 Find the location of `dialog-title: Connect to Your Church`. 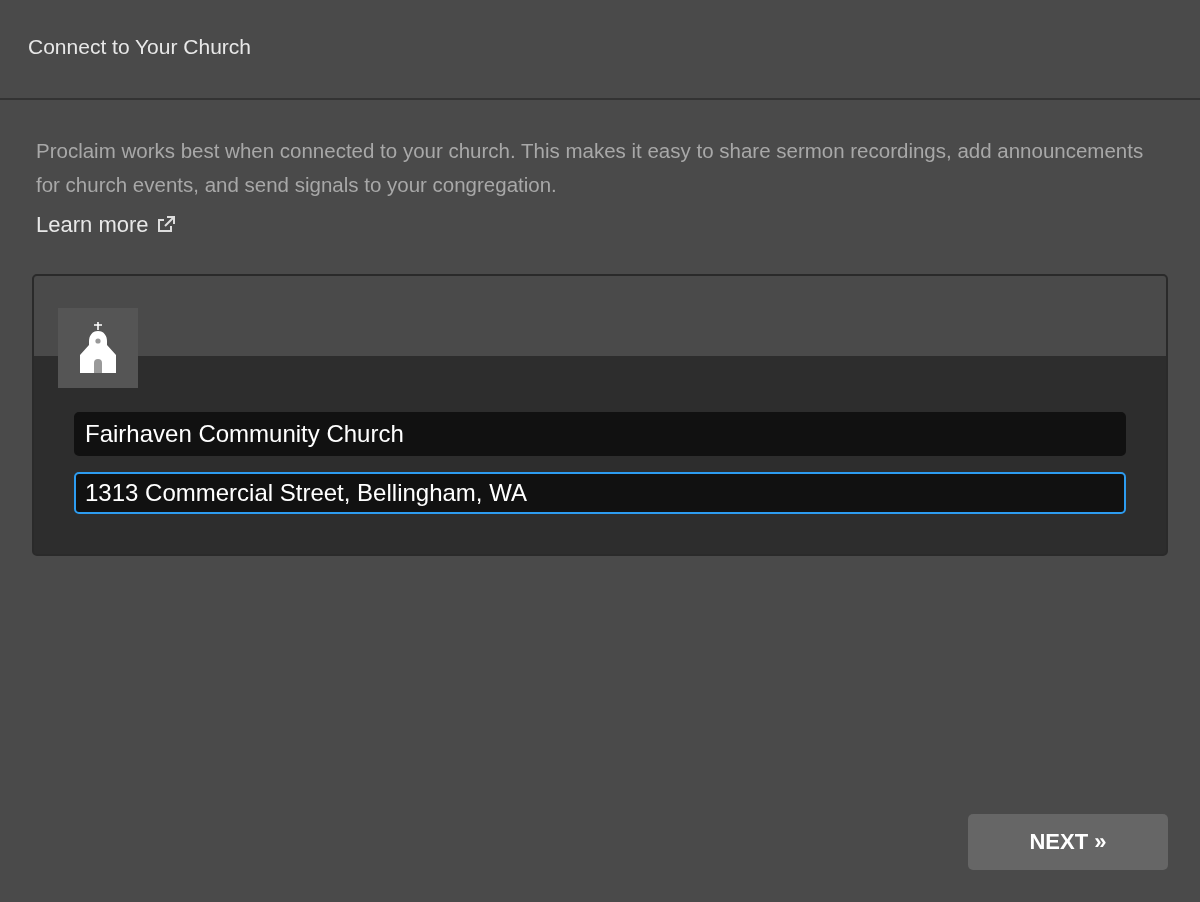

dialog-title: Connect to Your Church is located at coordinates (139, 47).